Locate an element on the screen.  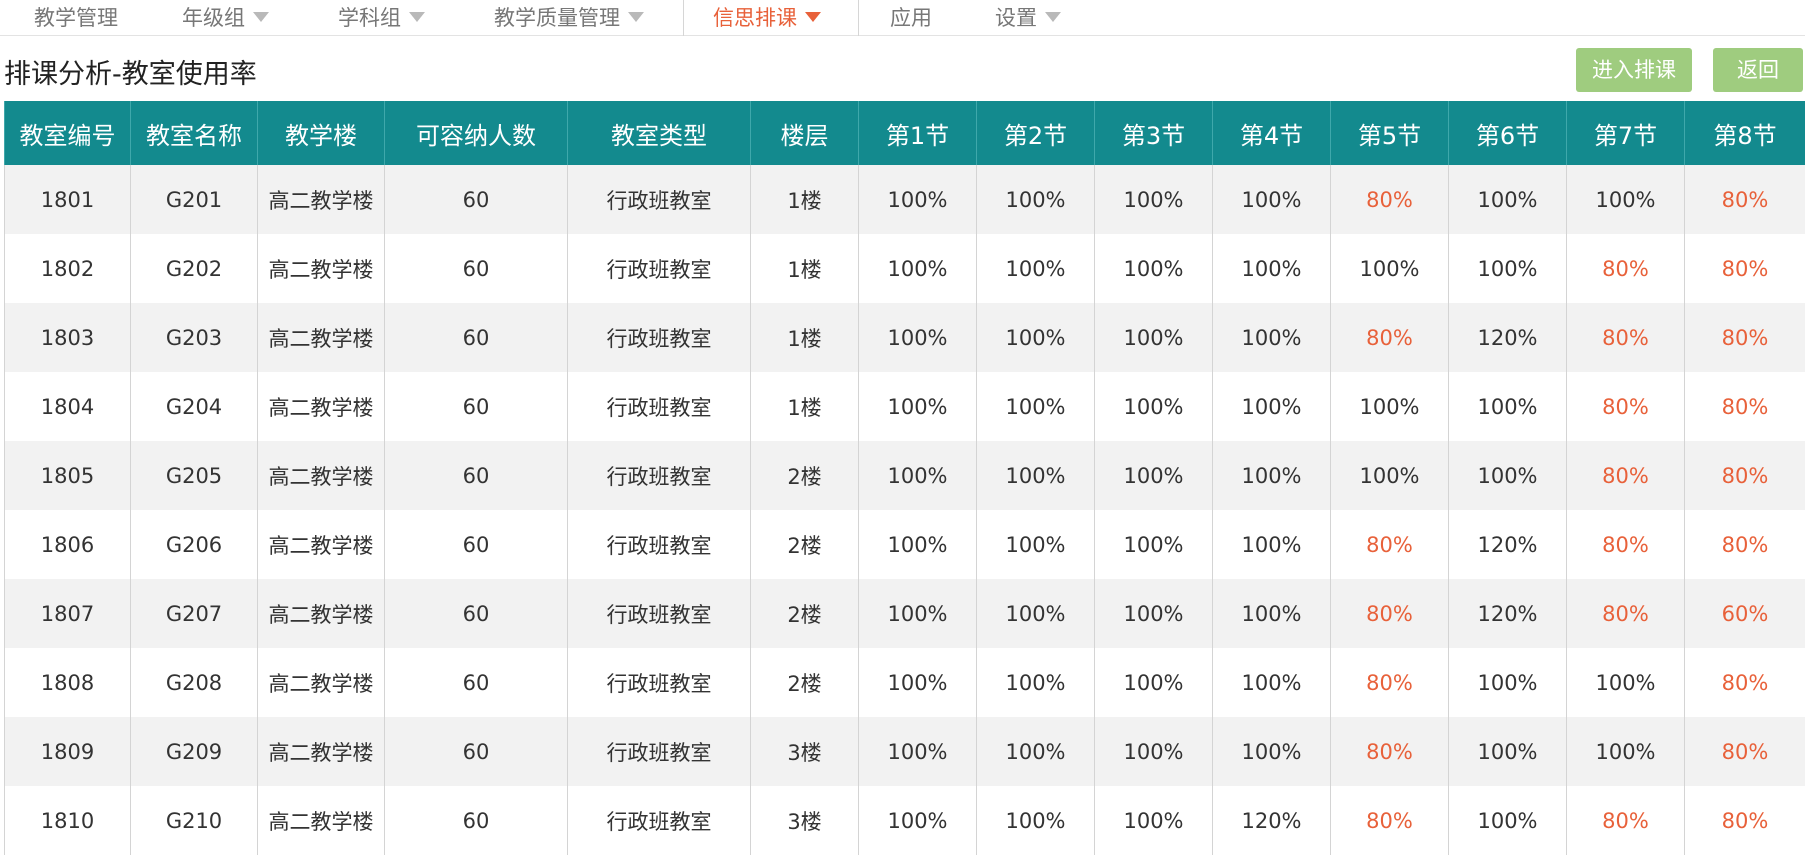
table-cell: 1803 is located at coordinates (67, 337).